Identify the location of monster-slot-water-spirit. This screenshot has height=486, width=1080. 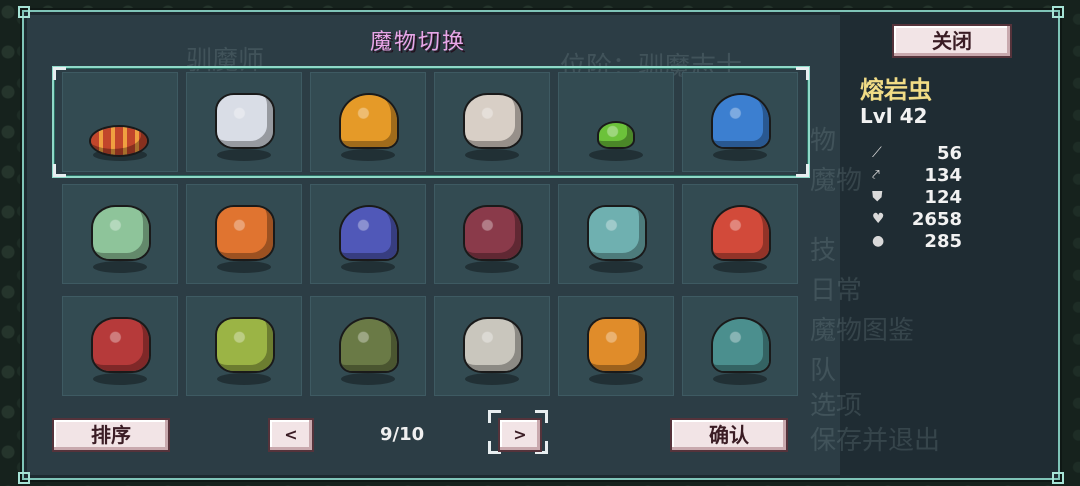
(616, 234).